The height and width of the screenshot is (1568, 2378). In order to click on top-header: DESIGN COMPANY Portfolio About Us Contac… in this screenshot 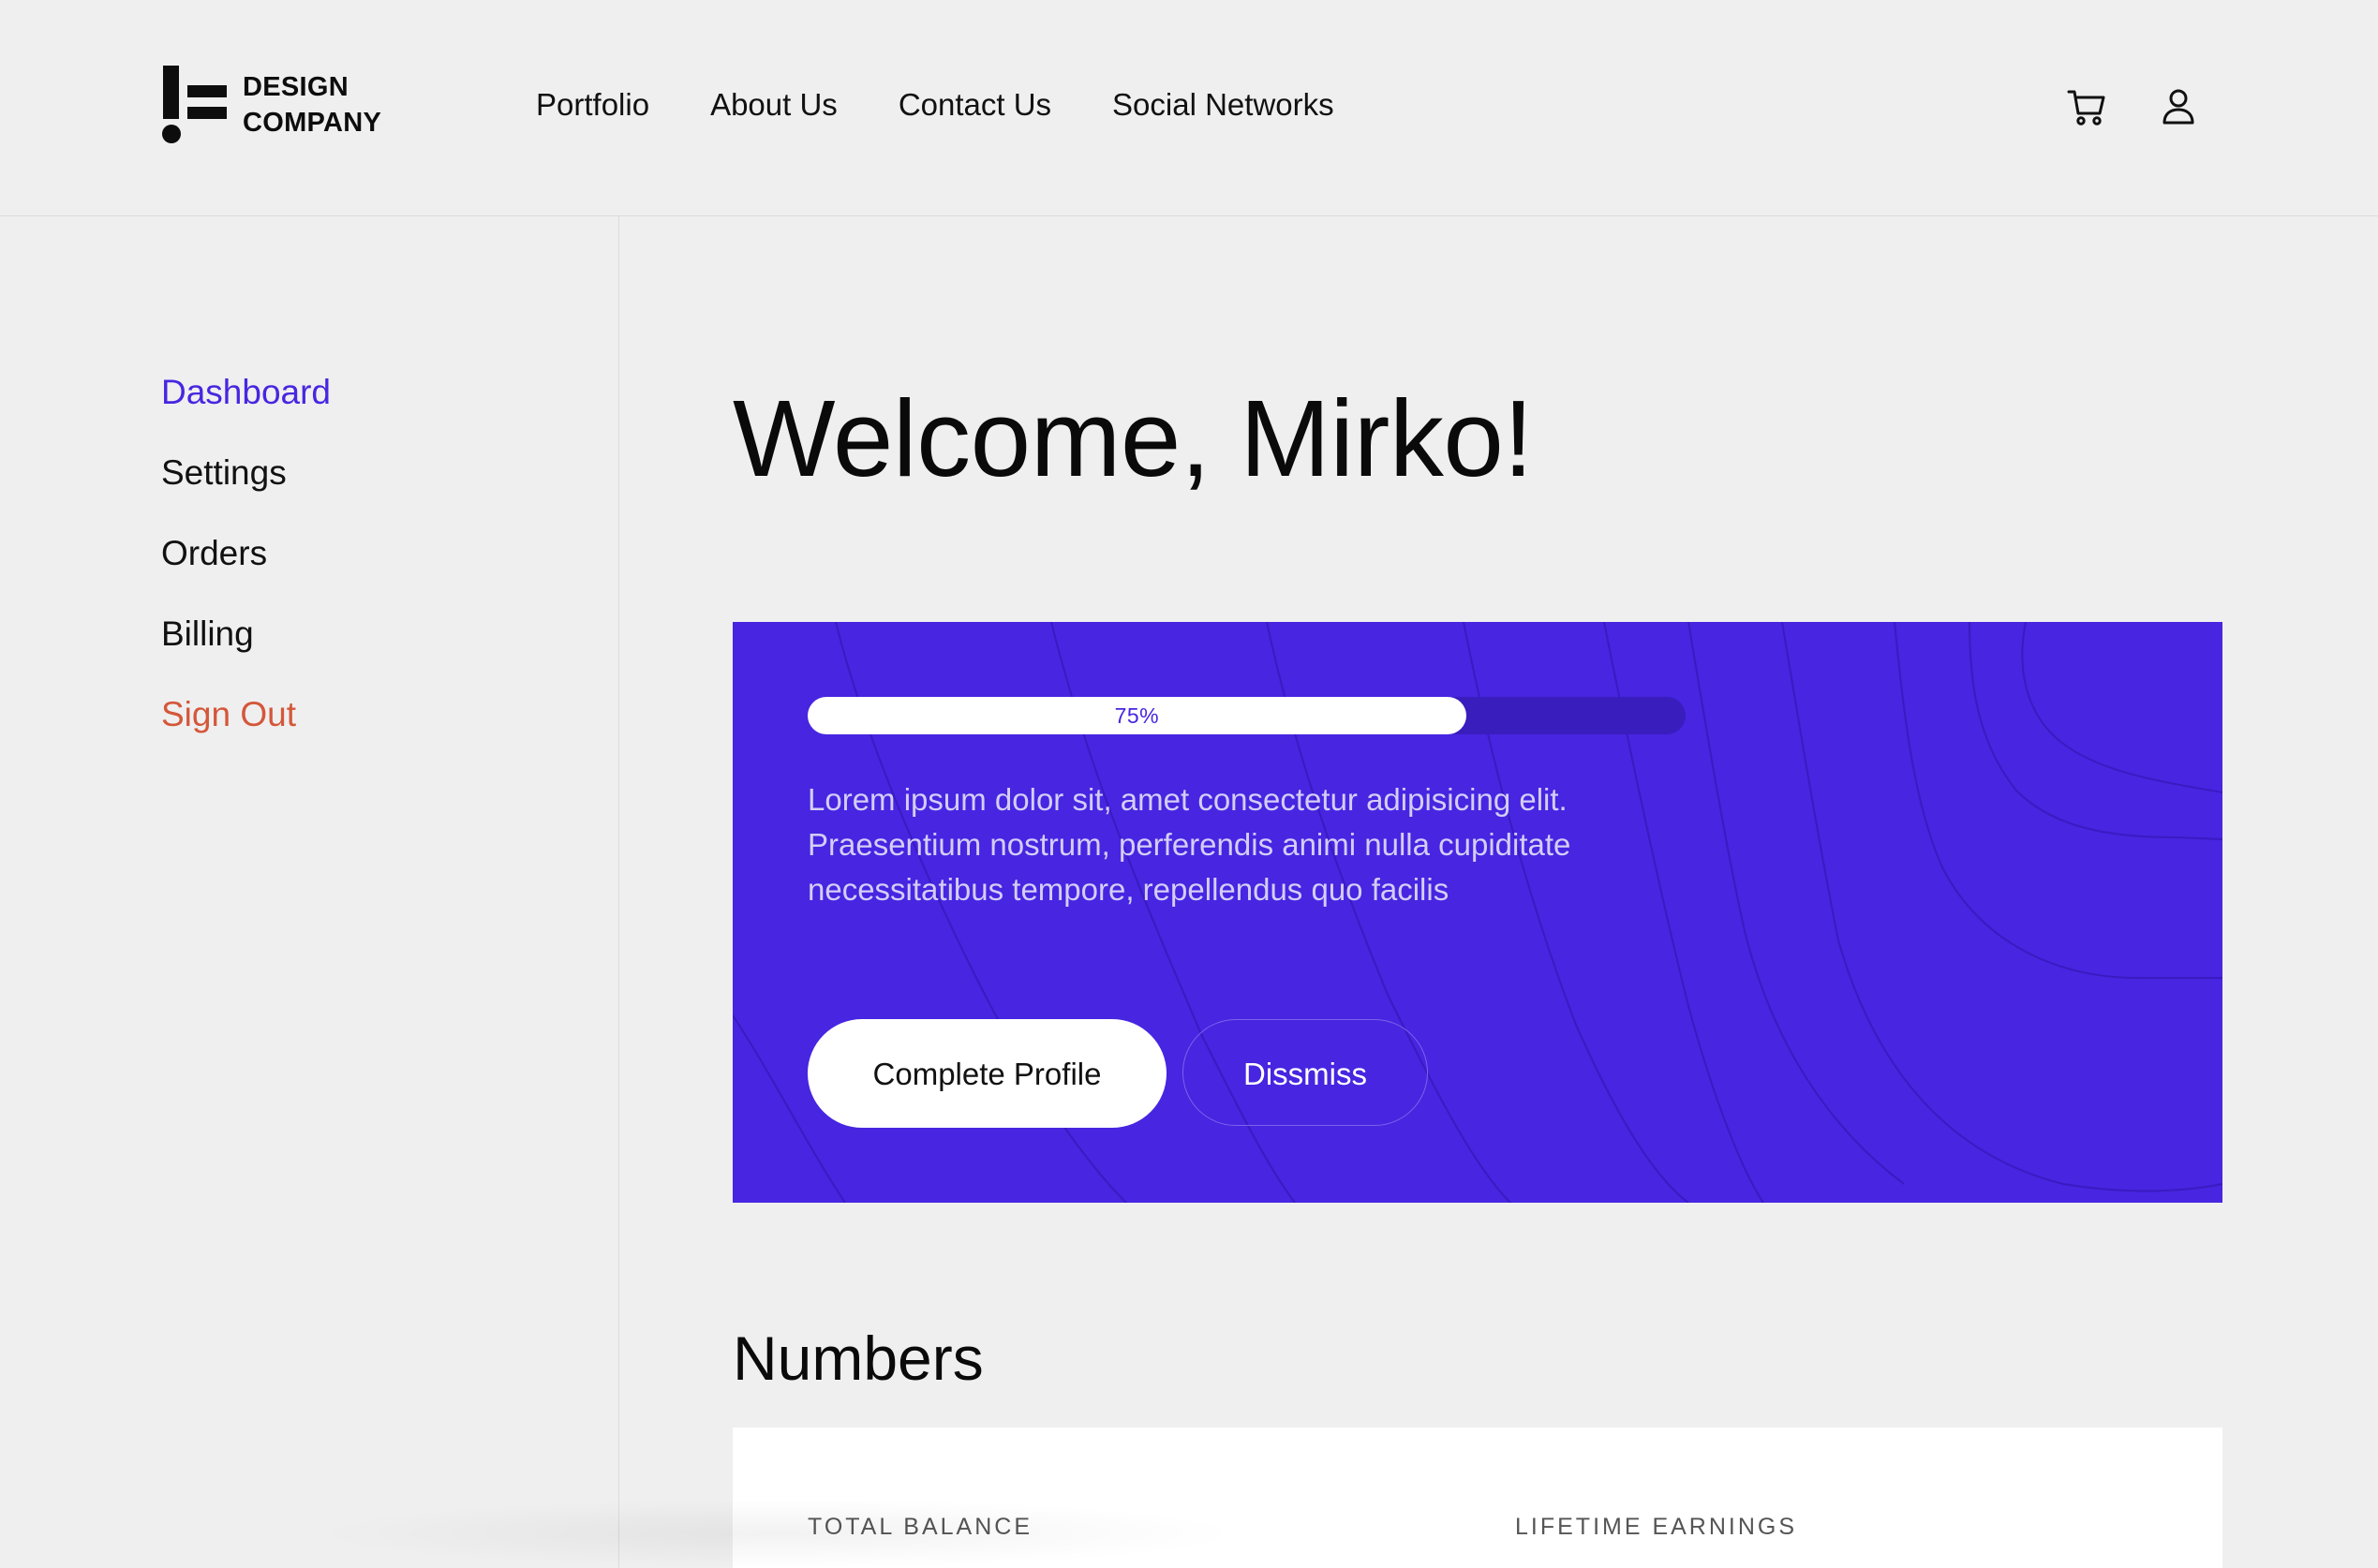, I will do `click(1189, 108)`.